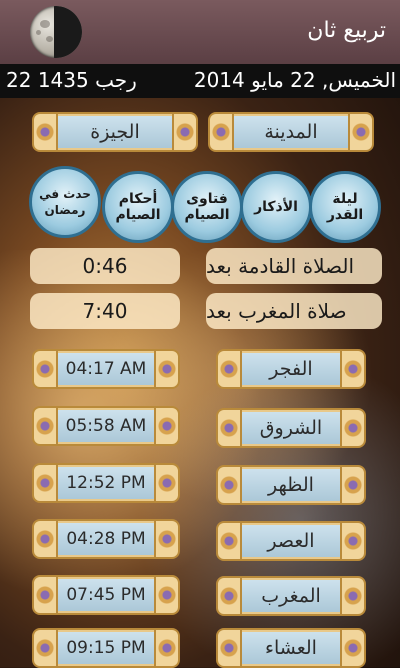 The height and width of the screenshot is (668, 400). I want to click on prayer-name-isha: العشاء, so click(291, 648).